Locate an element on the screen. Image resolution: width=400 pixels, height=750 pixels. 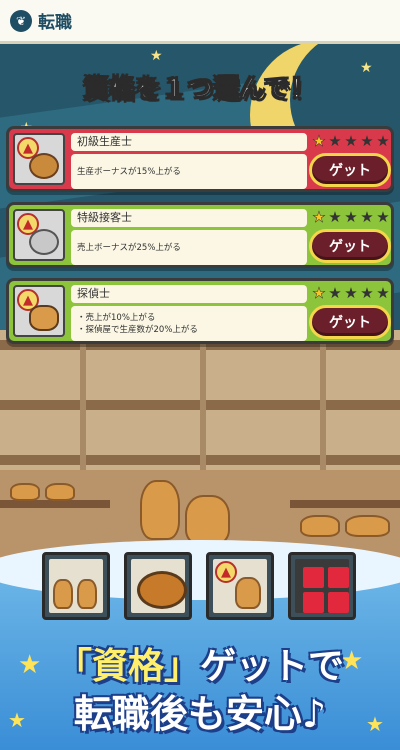
qualification-name: 探偵士 is located at coordinates (189, 294).